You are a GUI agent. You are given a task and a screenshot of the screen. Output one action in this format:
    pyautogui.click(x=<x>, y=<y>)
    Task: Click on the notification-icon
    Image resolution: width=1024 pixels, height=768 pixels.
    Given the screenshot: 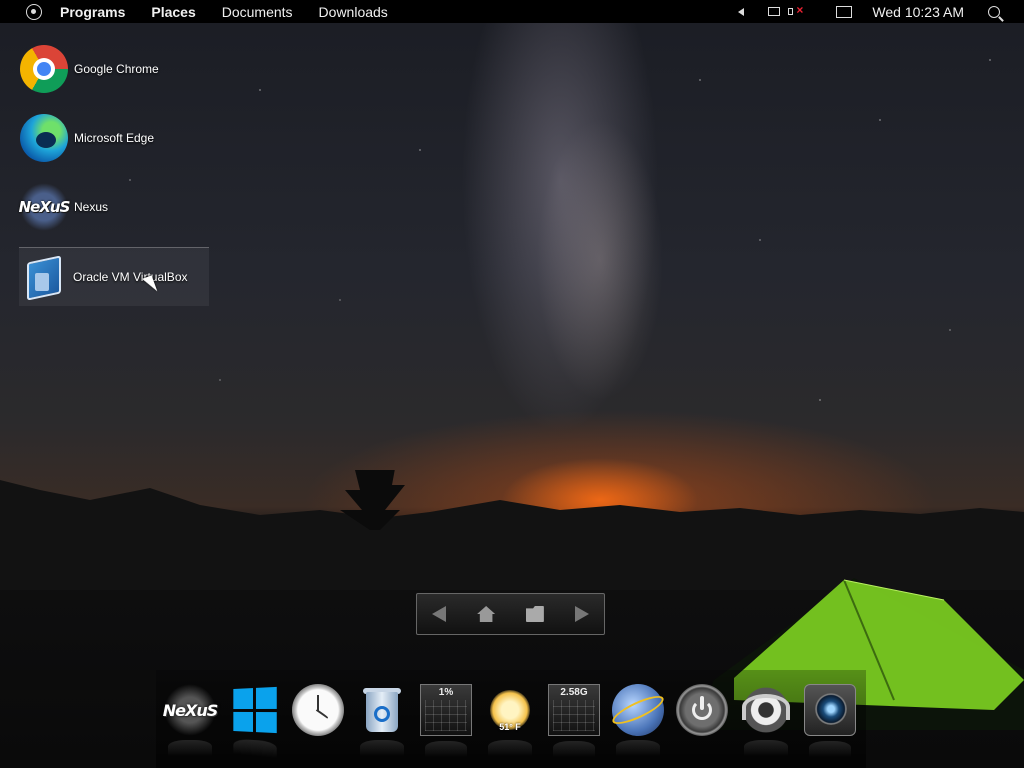 What is the action you would take?
    pyautogui.click(x=844, y=11)
    